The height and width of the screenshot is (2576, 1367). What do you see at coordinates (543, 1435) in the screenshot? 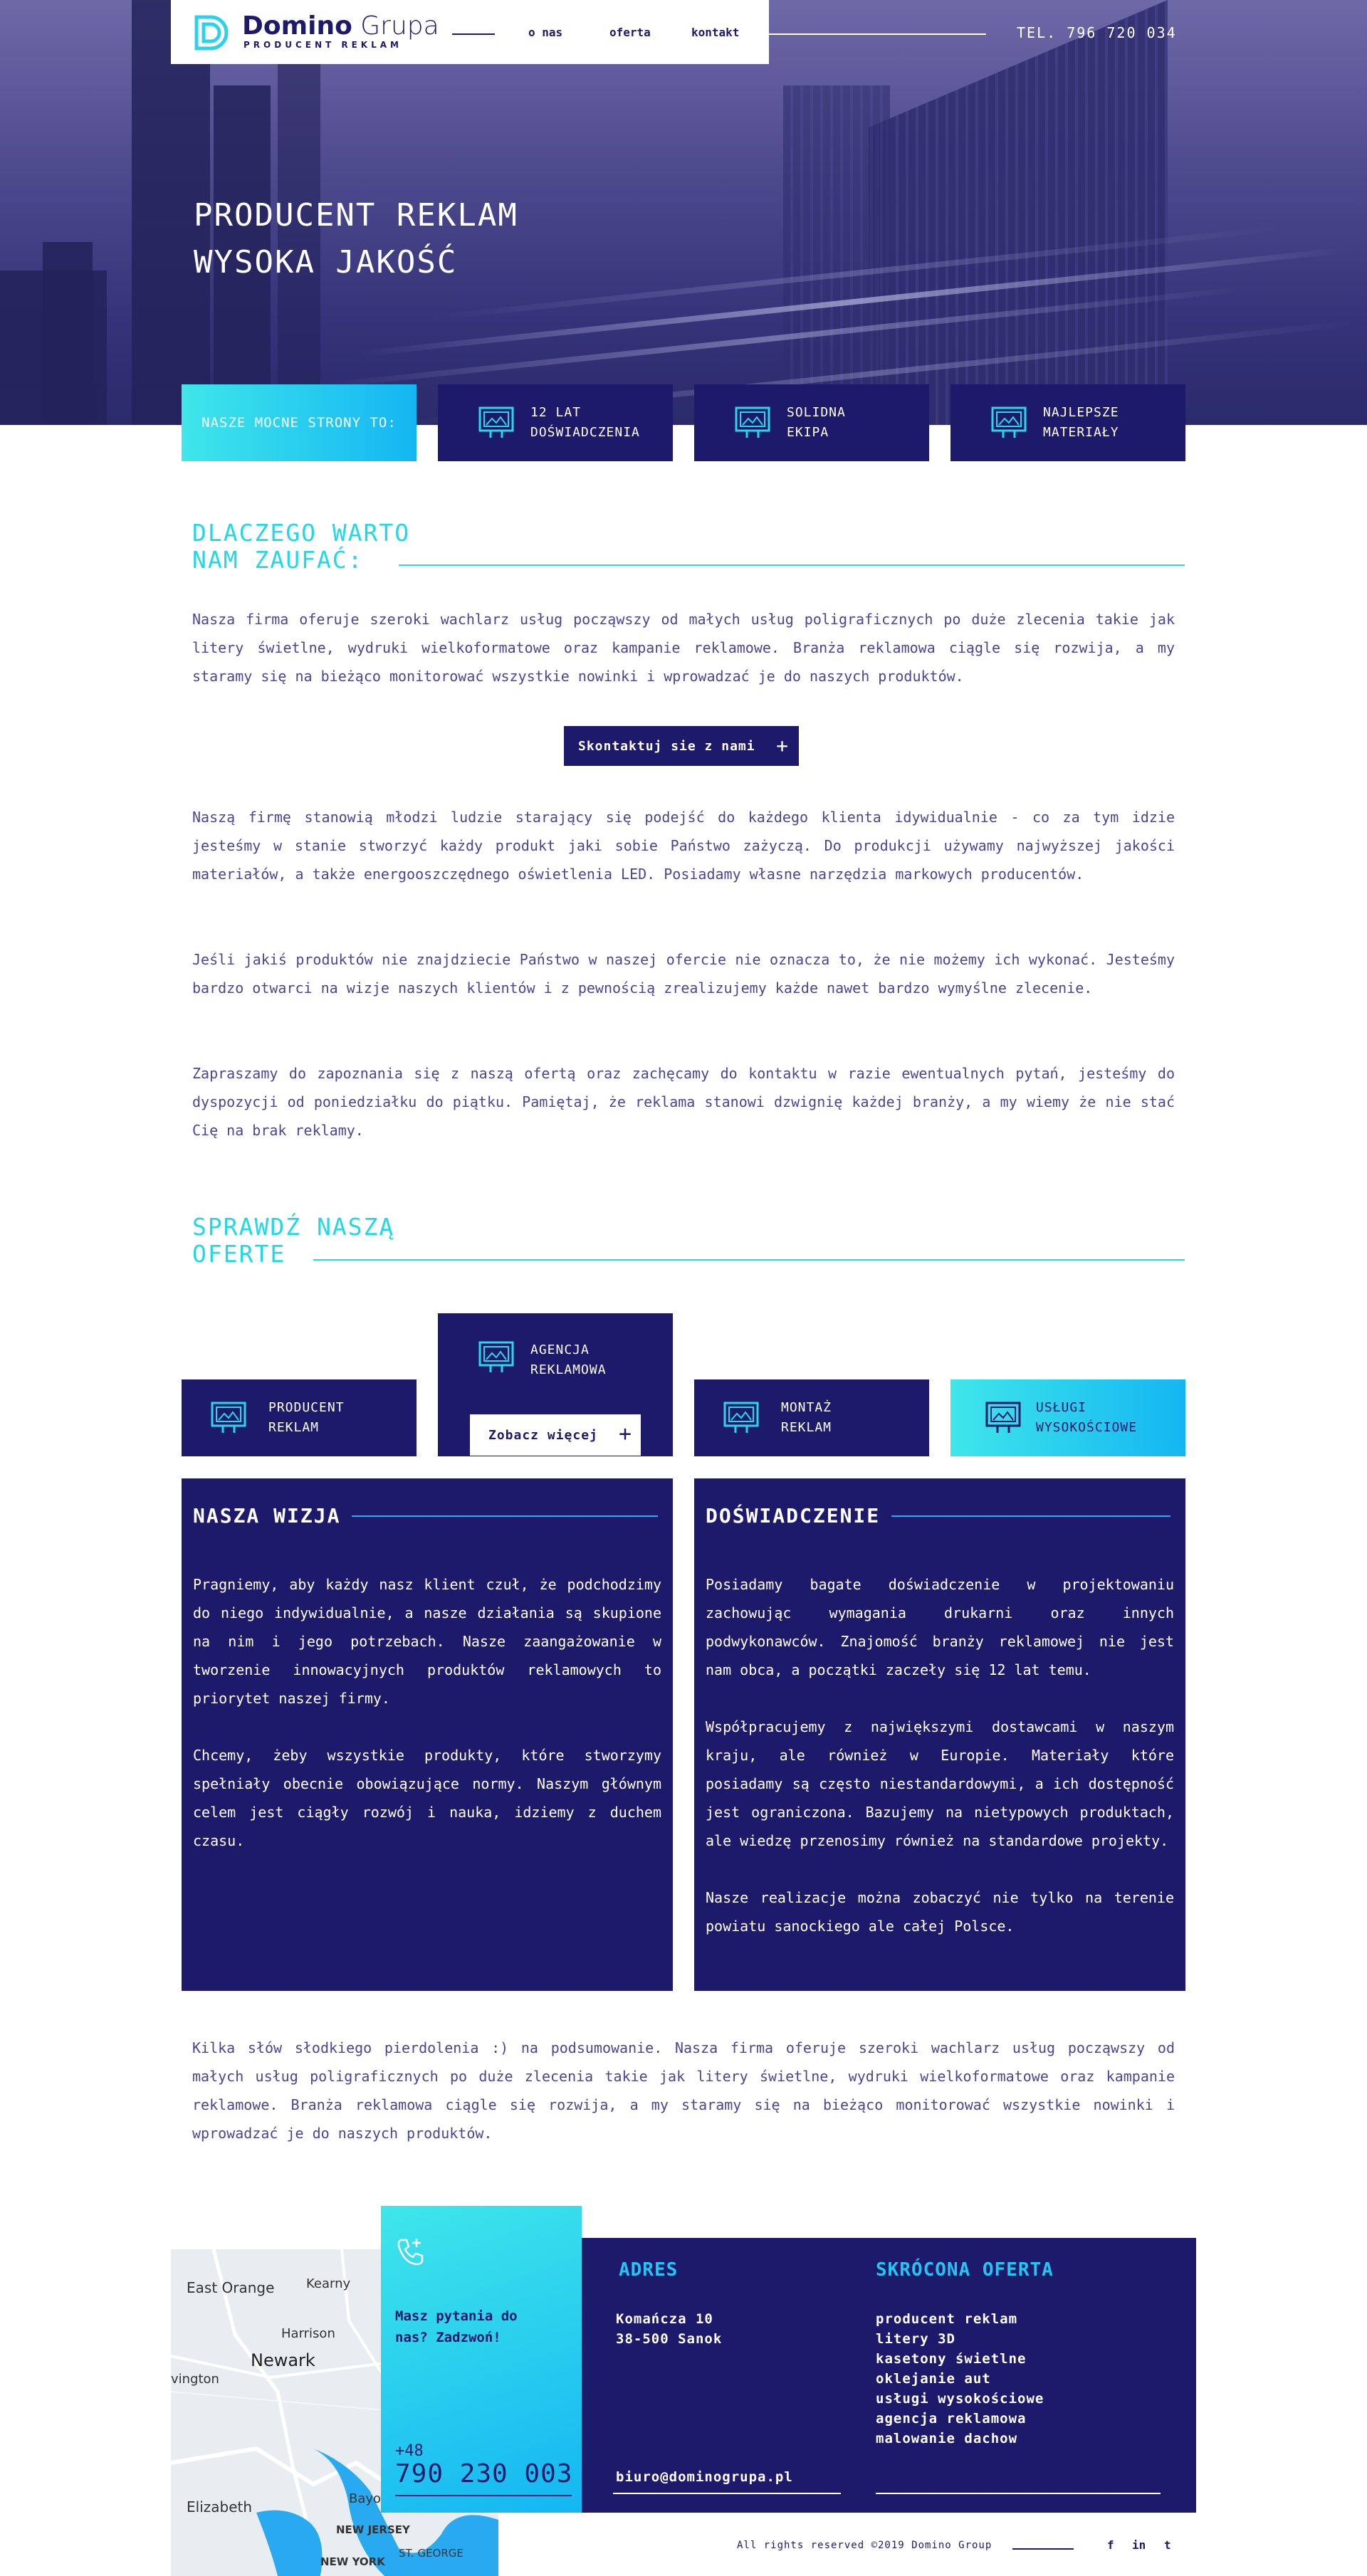
I see `see-more-label: Zobacz więcej` at bounding box center [543, 1435].